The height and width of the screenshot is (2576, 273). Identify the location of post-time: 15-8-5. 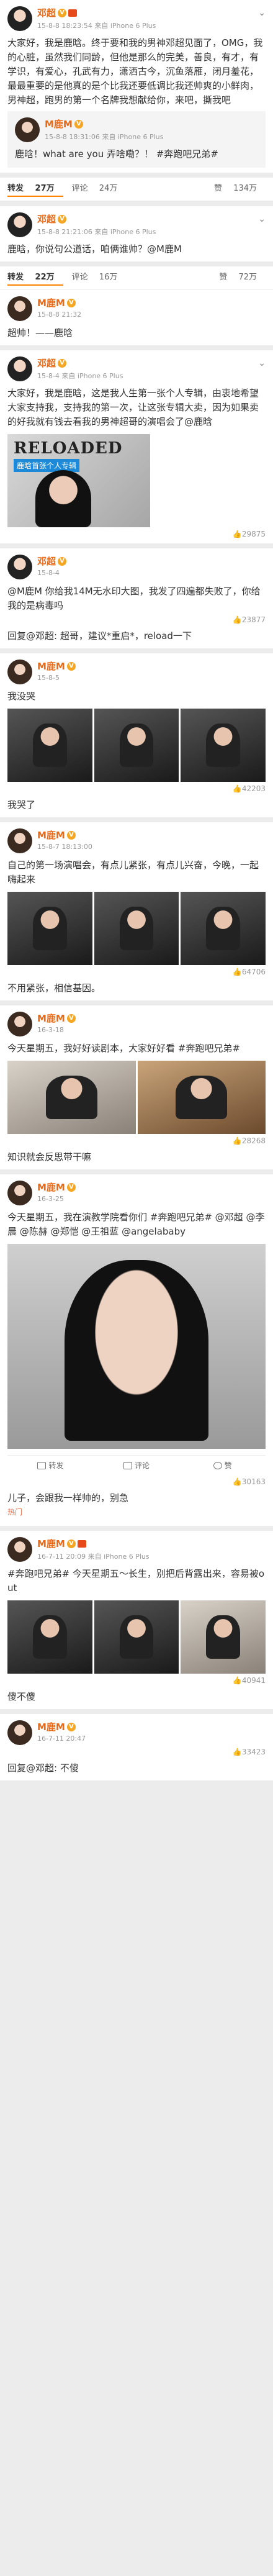
(49, 678).